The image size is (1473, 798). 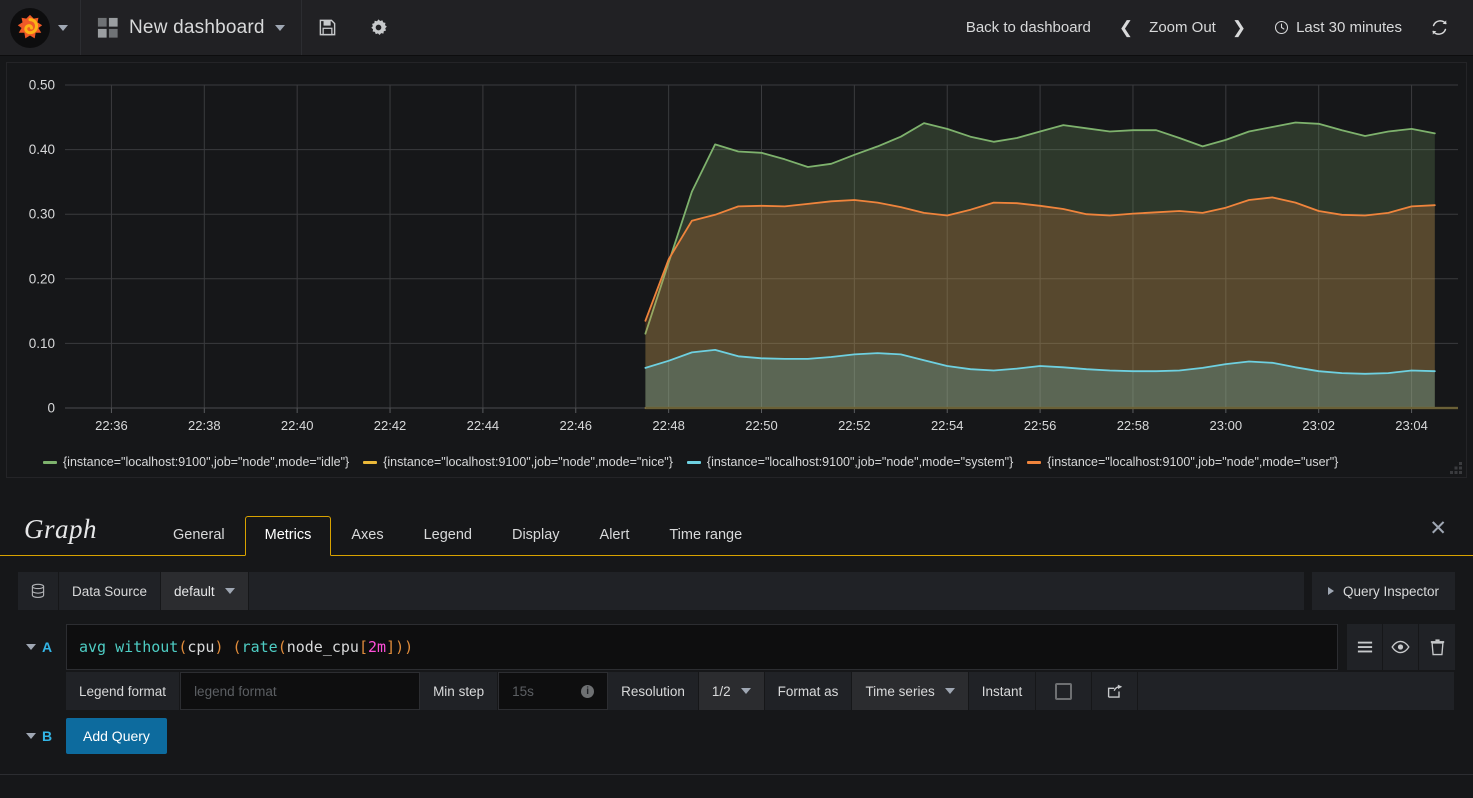 I want to click on tab-axes: Axes, so click(x=367, y=536).